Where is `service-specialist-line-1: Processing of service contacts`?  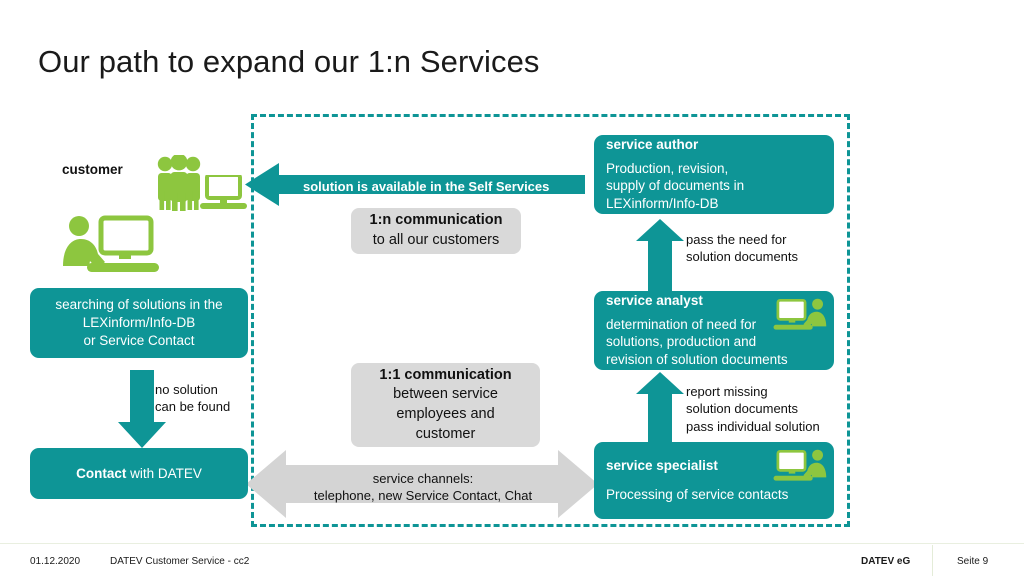 service-specialist-line-1: Processing of service contacts is located at coordinates (697, 495).